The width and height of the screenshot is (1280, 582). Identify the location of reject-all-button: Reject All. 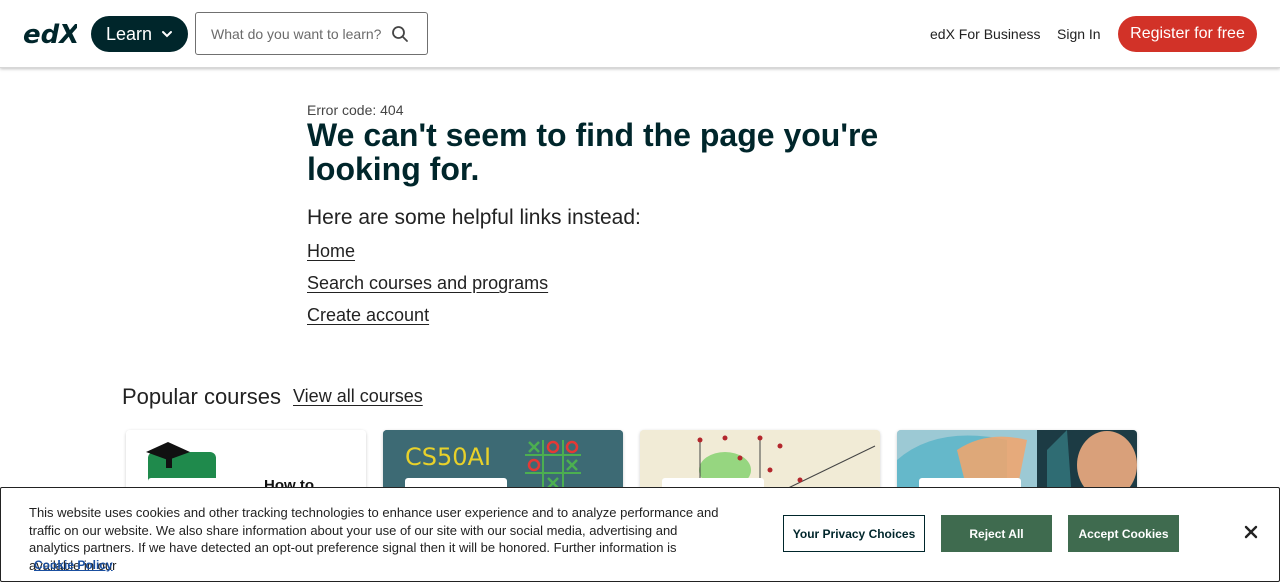
(996, 533).